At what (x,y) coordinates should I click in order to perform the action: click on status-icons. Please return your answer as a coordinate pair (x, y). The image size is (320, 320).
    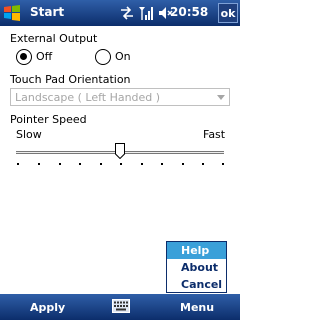
    Looking at the image, I should click on (146, 13).